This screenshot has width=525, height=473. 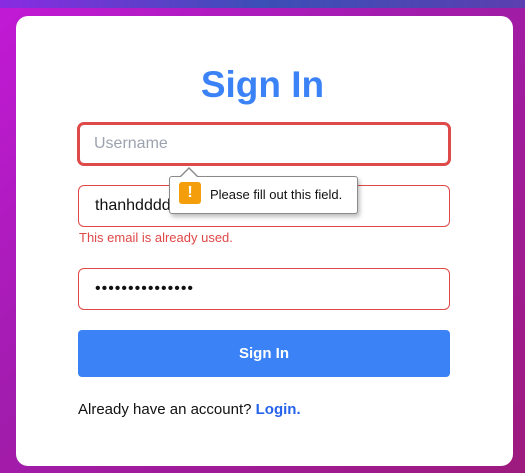 What do you see at coordinates (262, 84) in the screenshot?
I see `page-title: Sign In` at bounding box center [262, 84].